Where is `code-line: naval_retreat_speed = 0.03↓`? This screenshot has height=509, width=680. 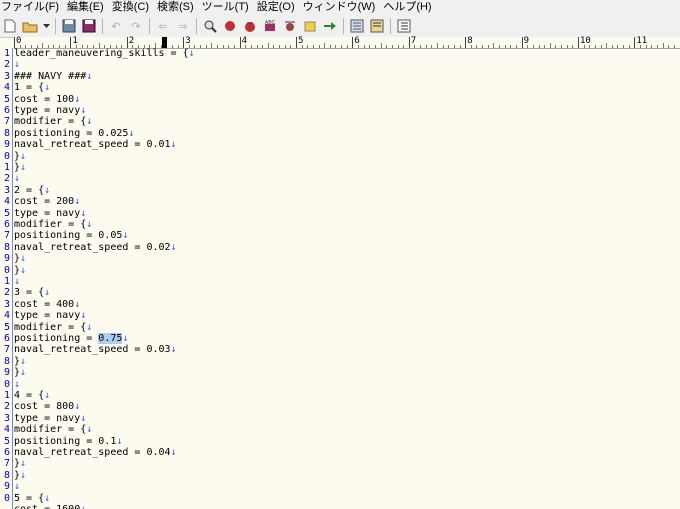
code-line: naval_retreat_speed = 0.03↓ is located at coordinates (95, 349).